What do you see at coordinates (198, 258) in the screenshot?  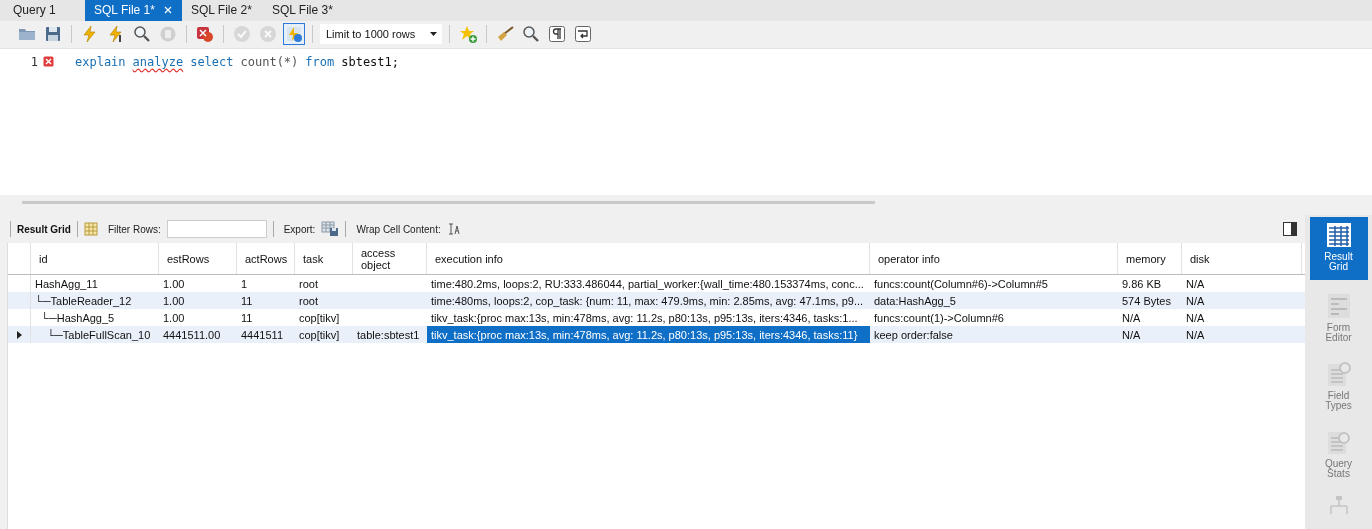 I see `column-header: estRows` at bounding box center [198, 258].